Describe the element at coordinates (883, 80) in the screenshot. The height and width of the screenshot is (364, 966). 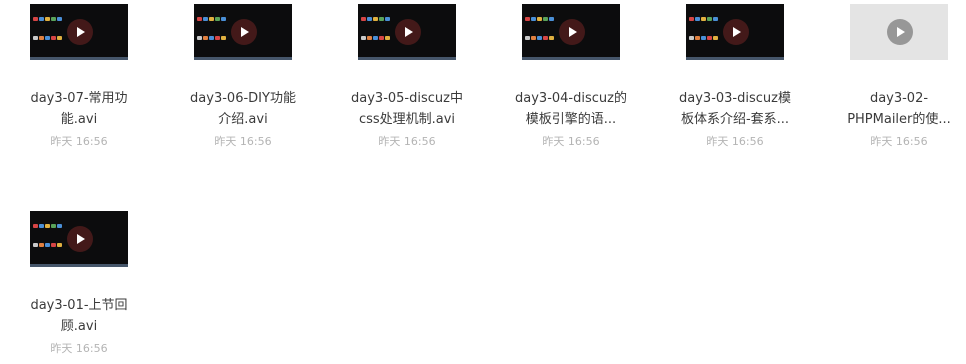
I see `video-file-item: day3-02- PHPMailer的使... 昨天 16:56` at that location.